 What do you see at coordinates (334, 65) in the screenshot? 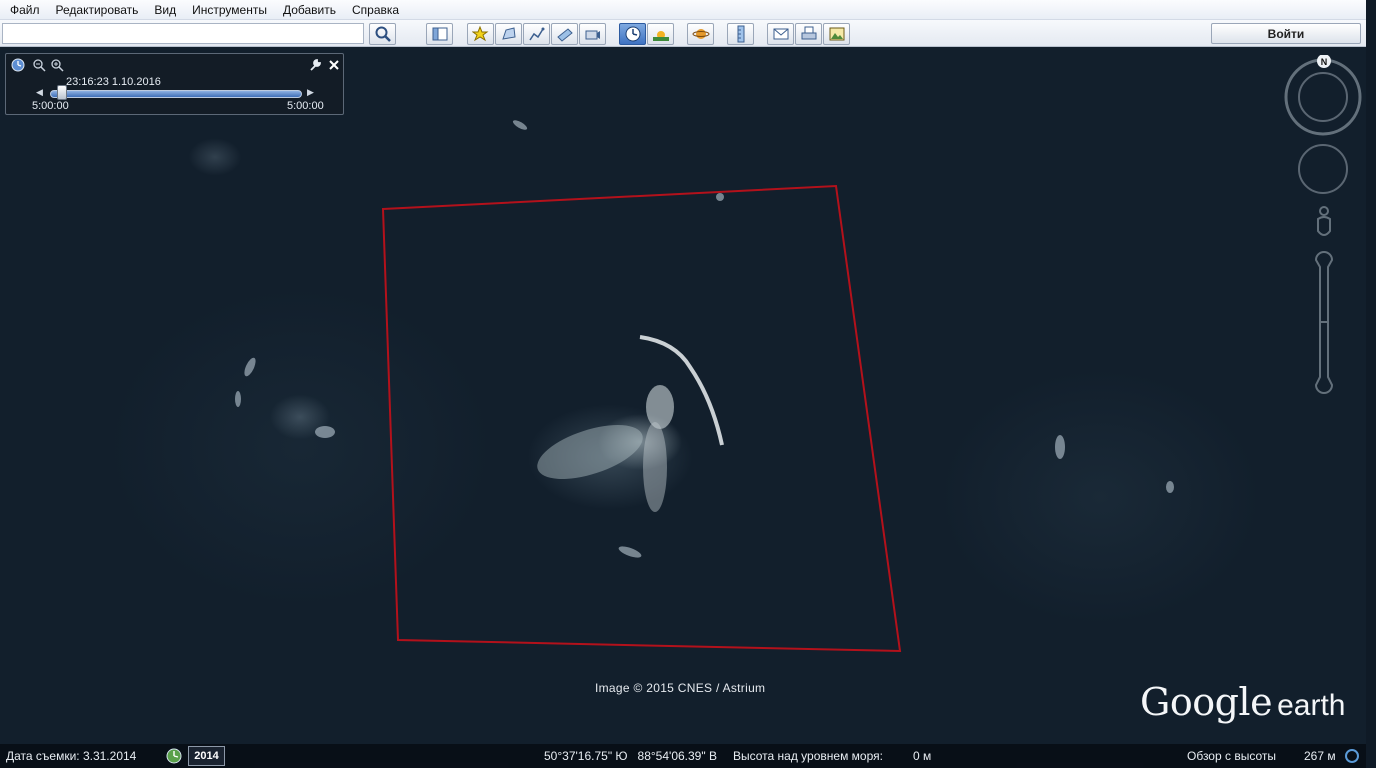
I see `close-icon` at bounding box center [334, 65].